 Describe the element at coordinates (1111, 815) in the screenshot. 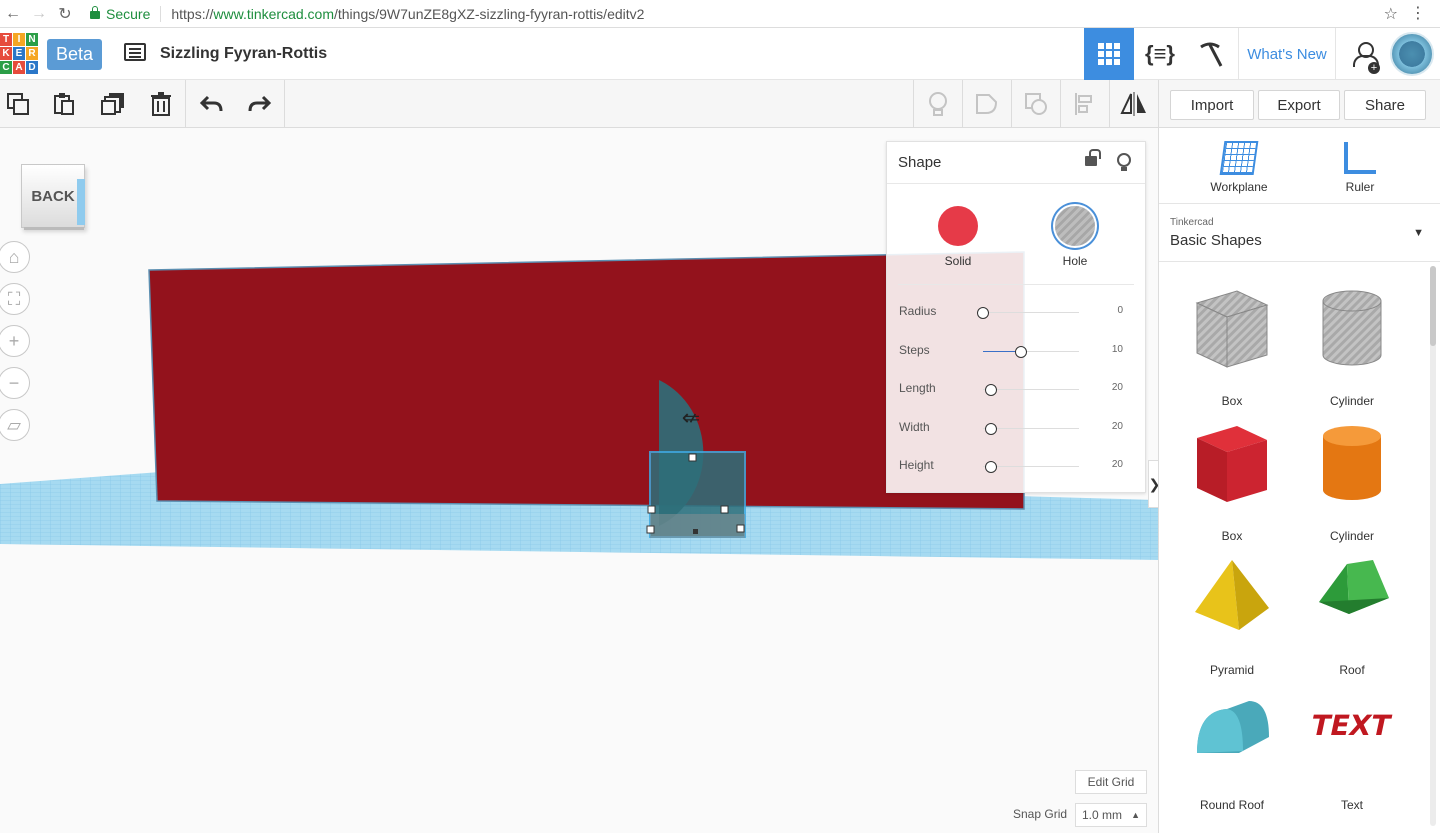

I see `snap-grid-select: 1.0 mm ▲` at that location.